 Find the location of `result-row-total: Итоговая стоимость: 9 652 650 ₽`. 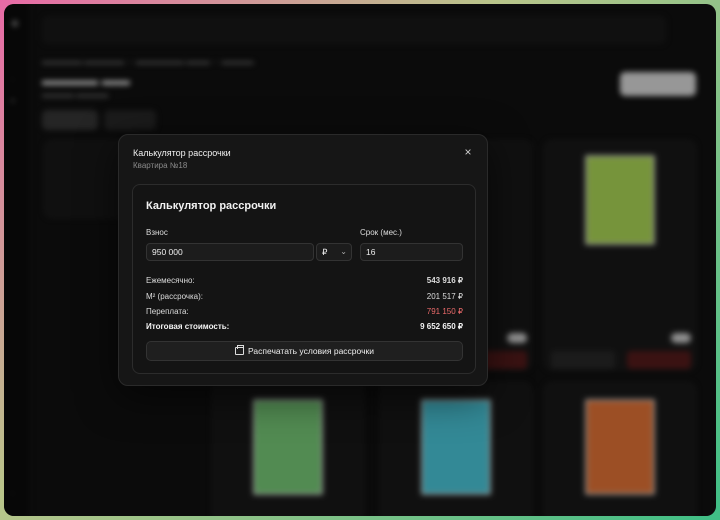

result-row-total: Итоговая стоимость: 9 652 650 ₽ is located at coordinates (304, 326).